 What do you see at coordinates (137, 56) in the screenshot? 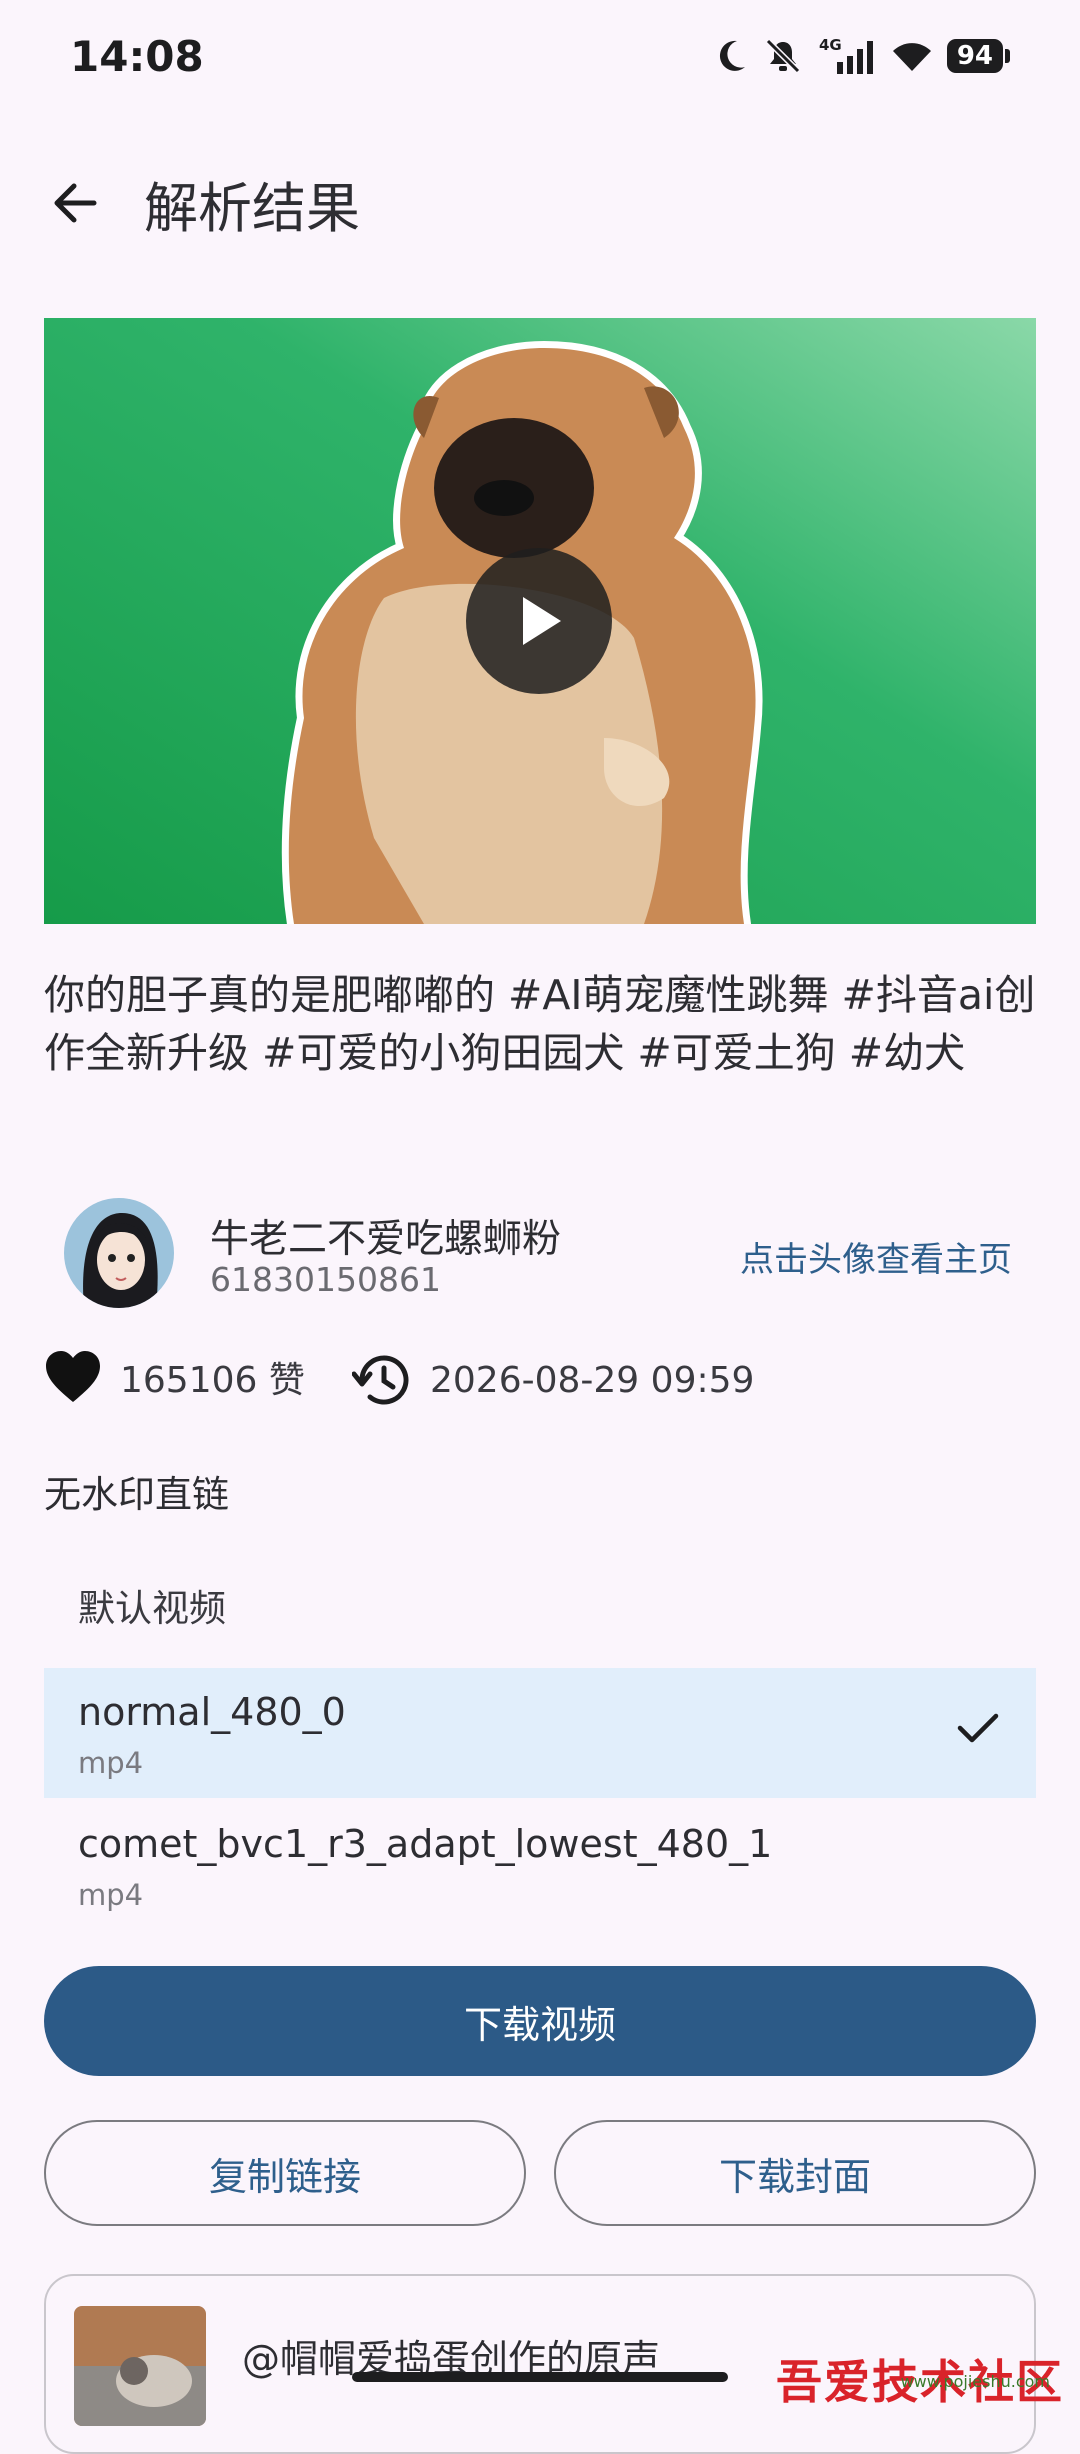
I see `status-time: 14:08` at bounding box center [137, 56].